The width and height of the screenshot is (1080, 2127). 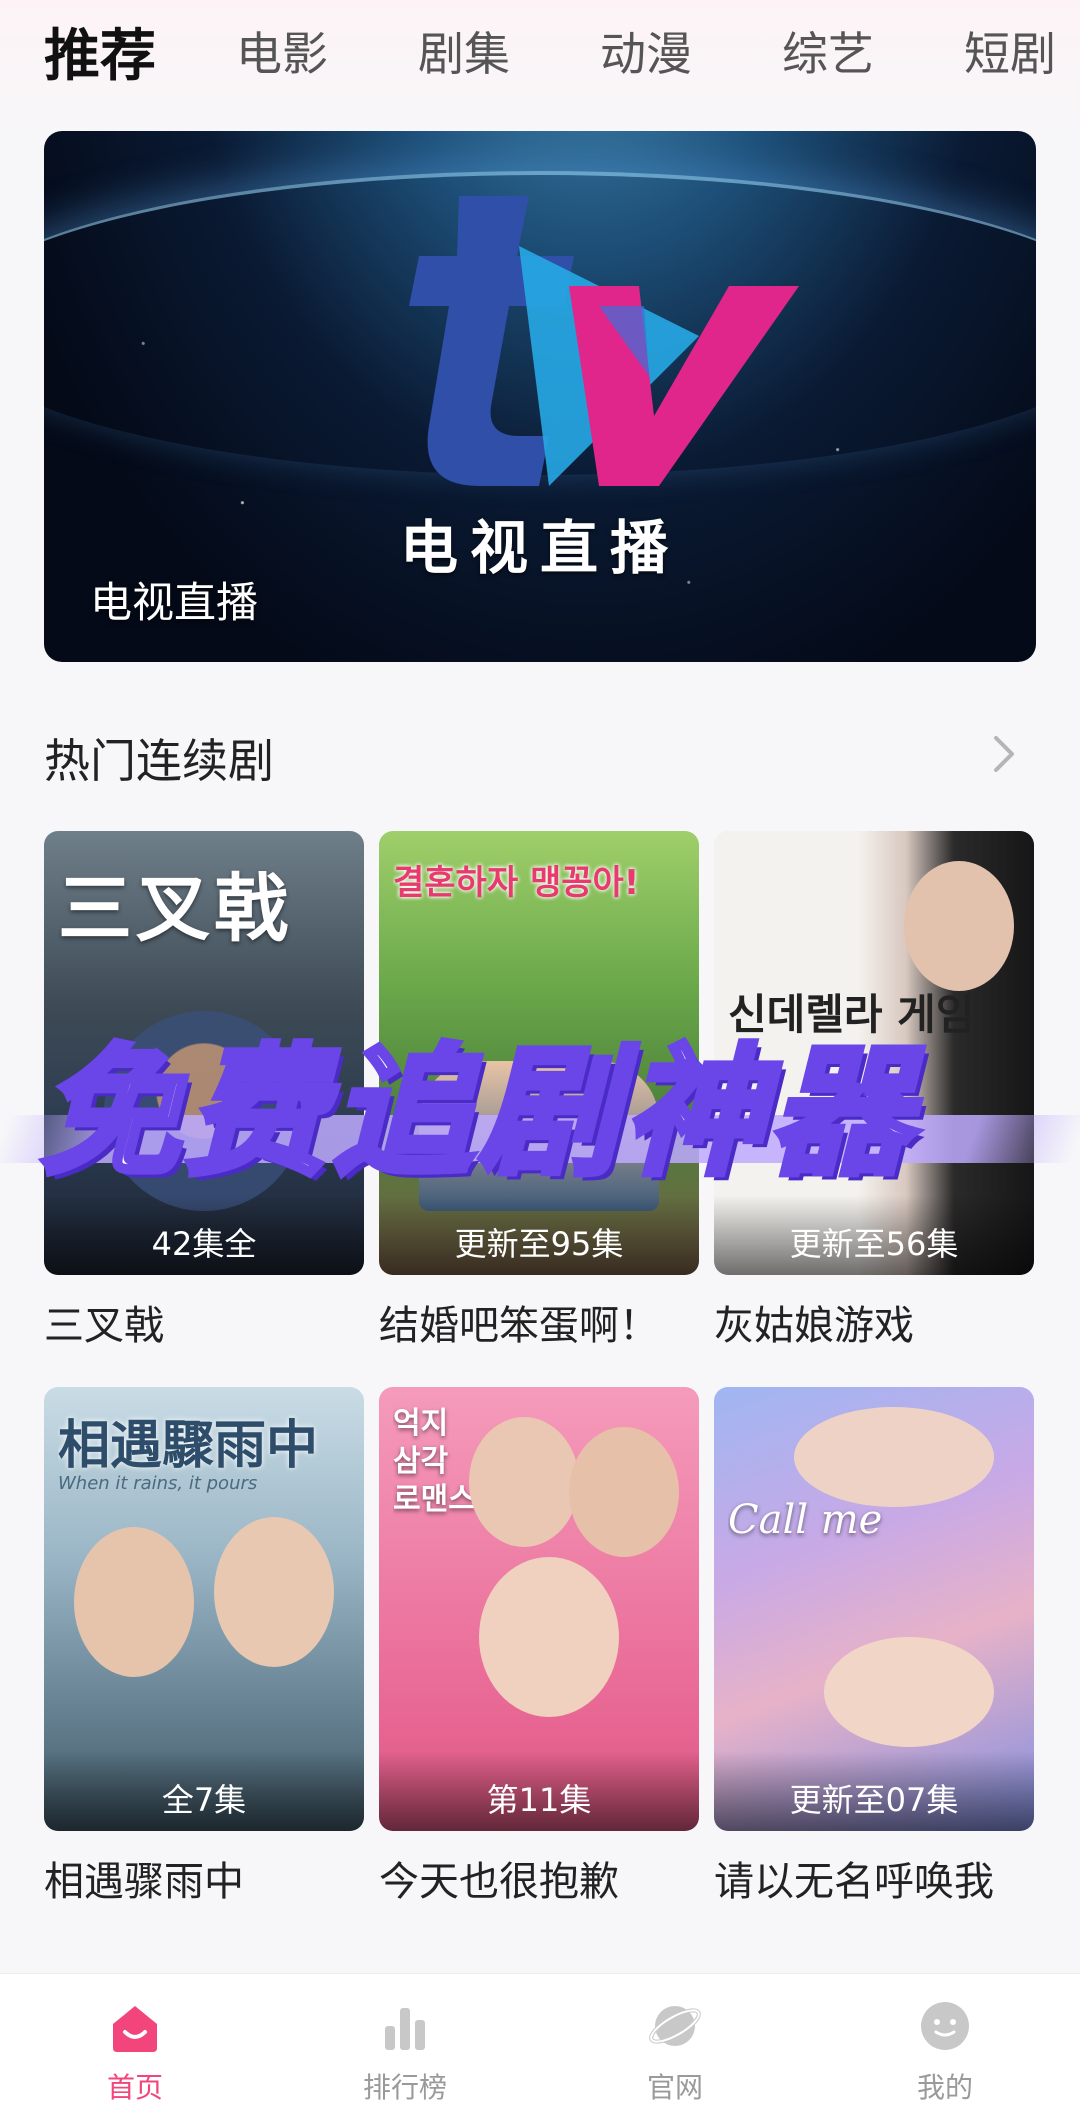 I want to click on profile-face-icon, so click(x=945, y=2026).